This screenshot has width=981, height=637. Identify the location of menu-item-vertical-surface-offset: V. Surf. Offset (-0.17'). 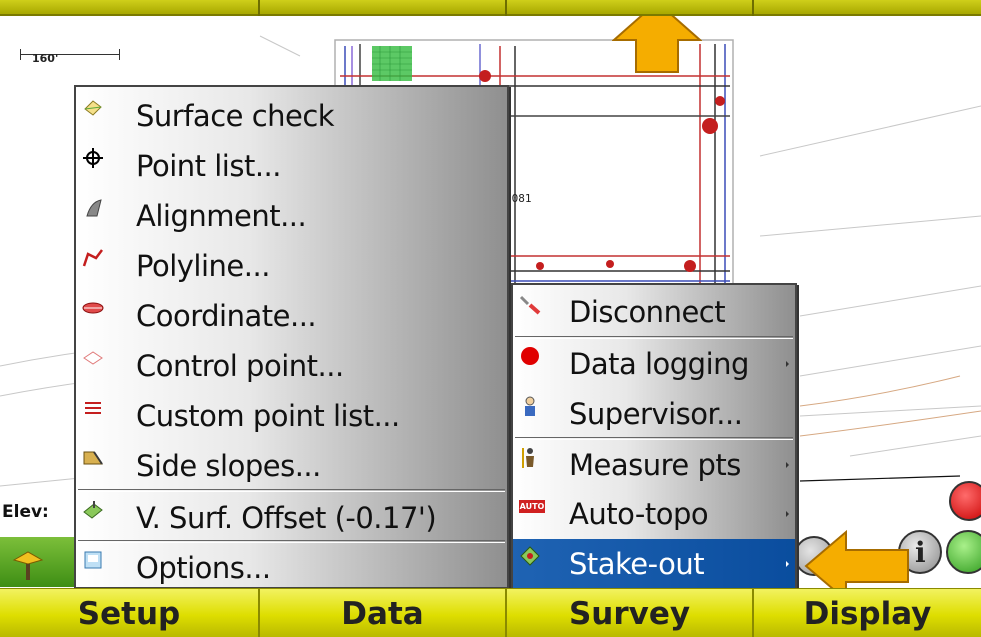
(291, 518).